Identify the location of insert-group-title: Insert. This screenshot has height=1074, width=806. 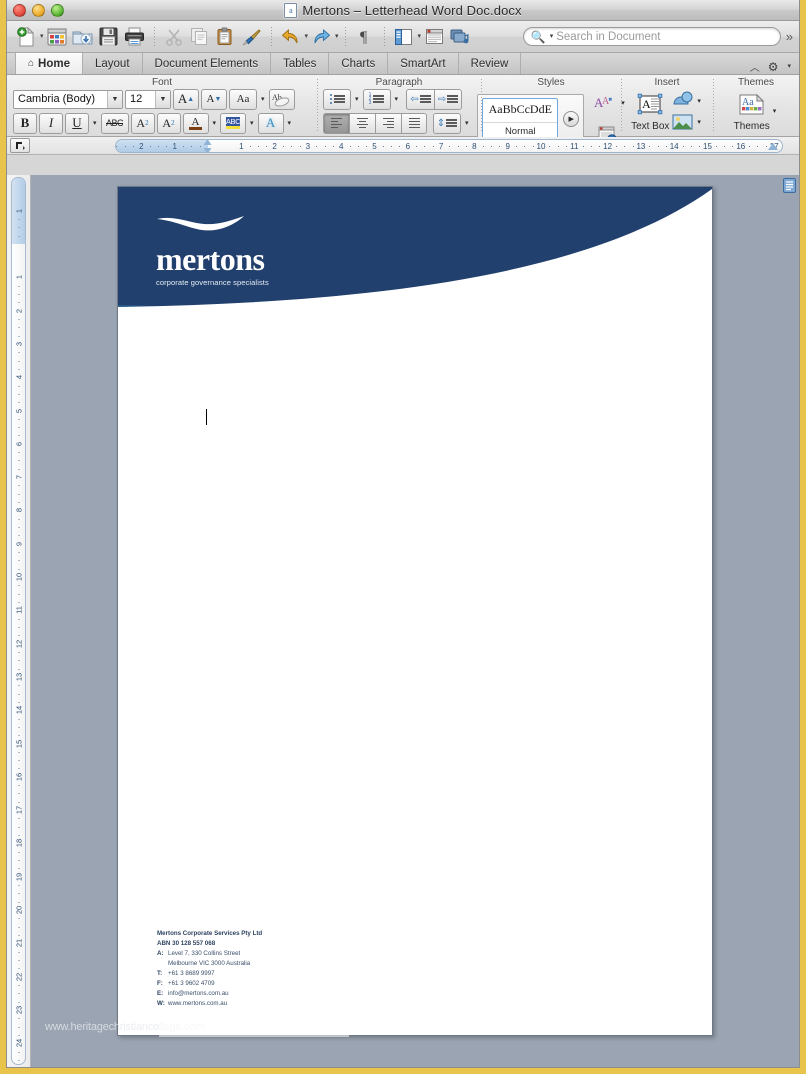
(667, 82).